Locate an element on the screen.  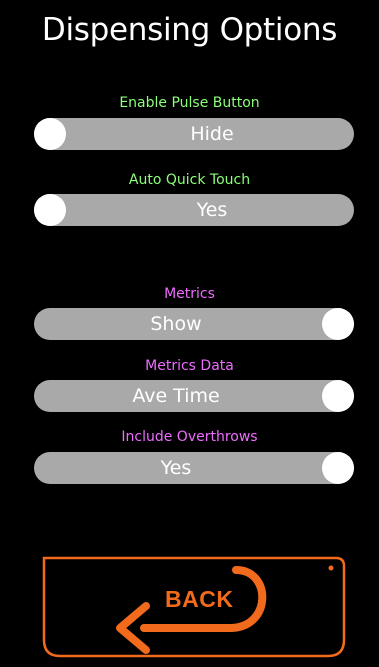
include-overthrows-toggle: Yes is located at coordinates (194, 468).